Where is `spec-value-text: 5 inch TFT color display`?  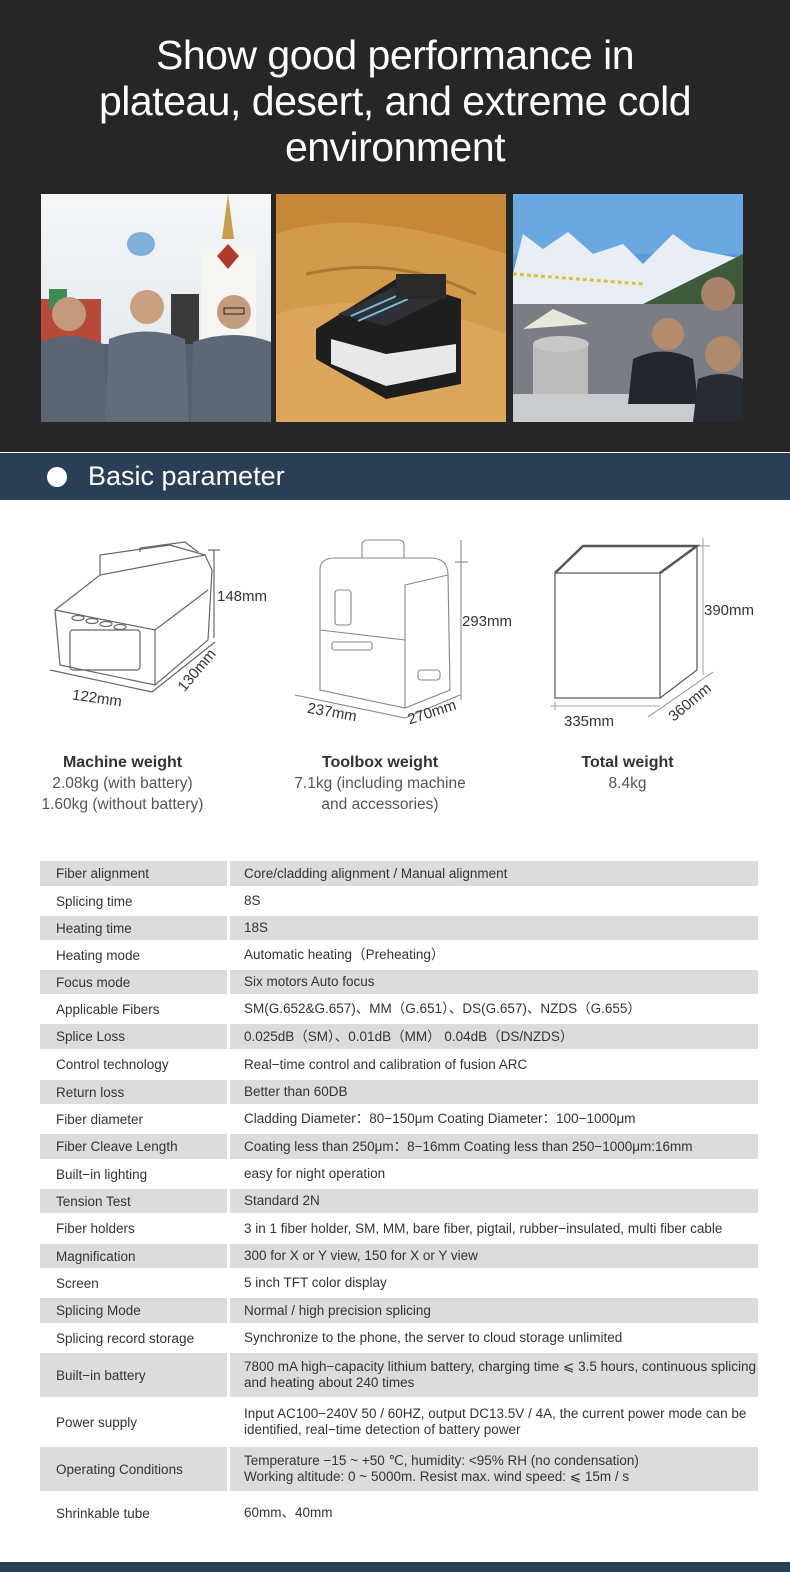 spec-value-text: 5 inch TFT color display is located at coordinates (315, 1283).